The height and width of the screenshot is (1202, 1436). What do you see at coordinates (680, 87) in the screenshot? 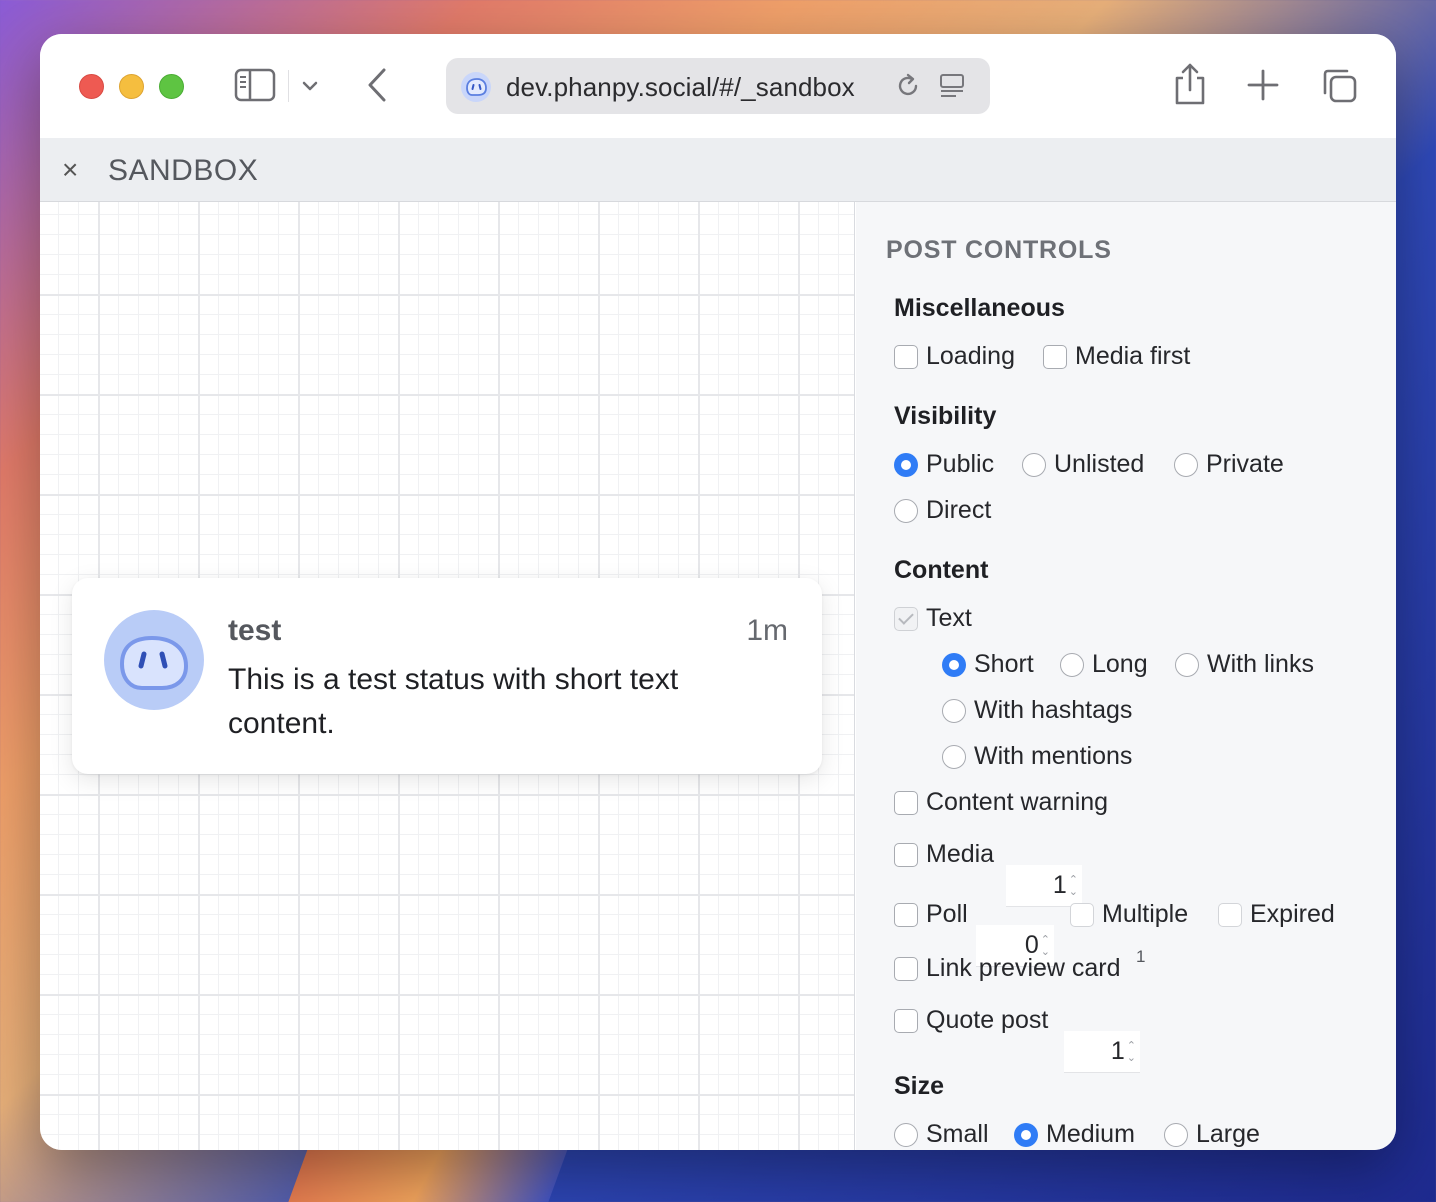
I see `url-text: dev.phanpy.social/#/_sandbox` at bounding box center [680, 87].